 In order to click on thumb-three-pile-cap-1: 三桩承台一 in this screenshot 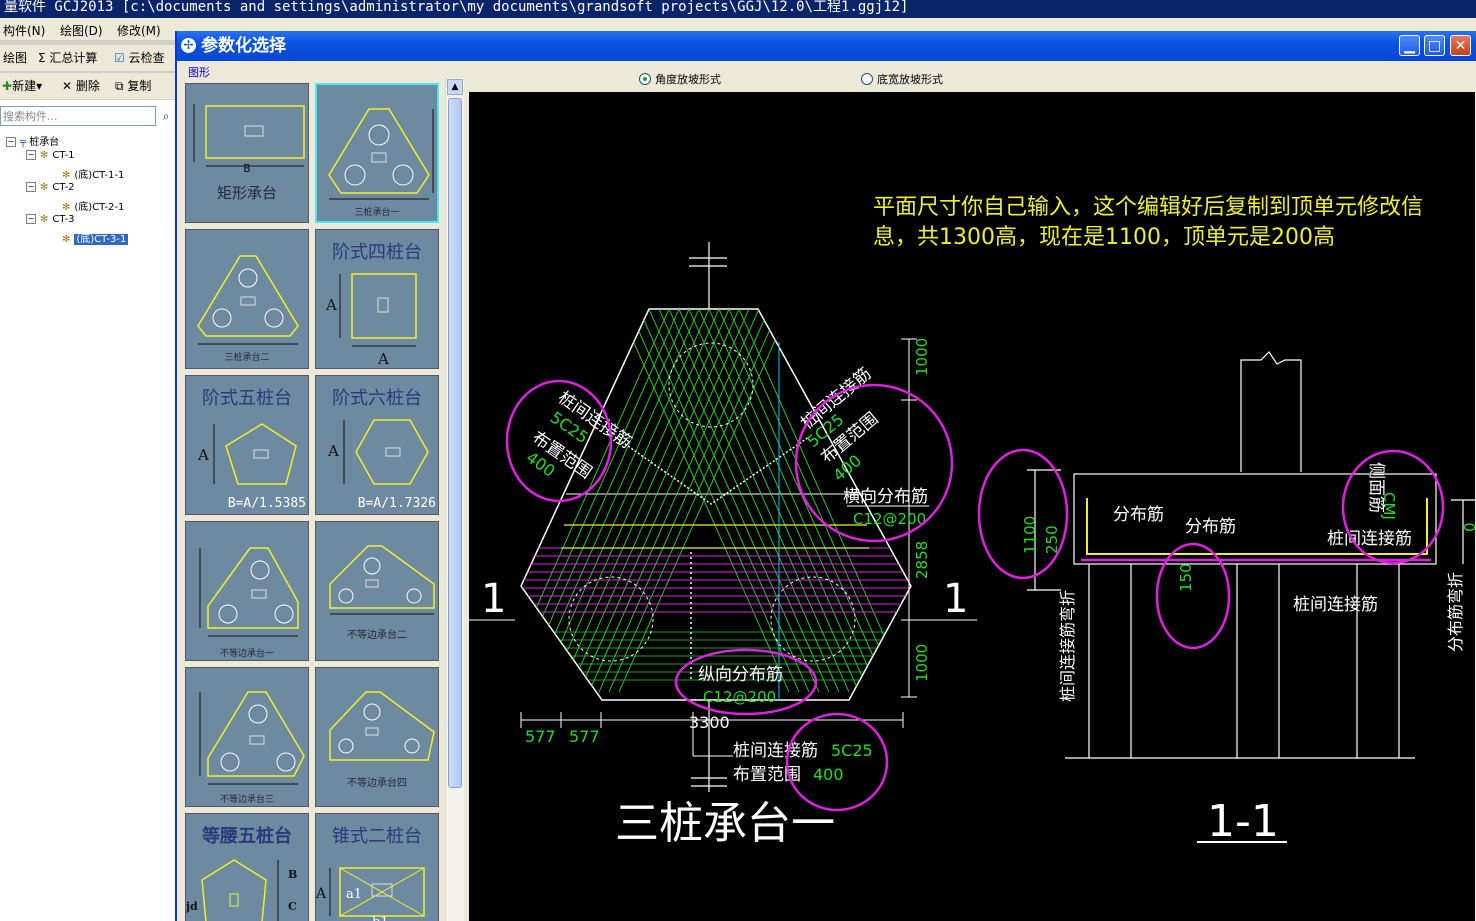, I will do `click(377, 153)`.